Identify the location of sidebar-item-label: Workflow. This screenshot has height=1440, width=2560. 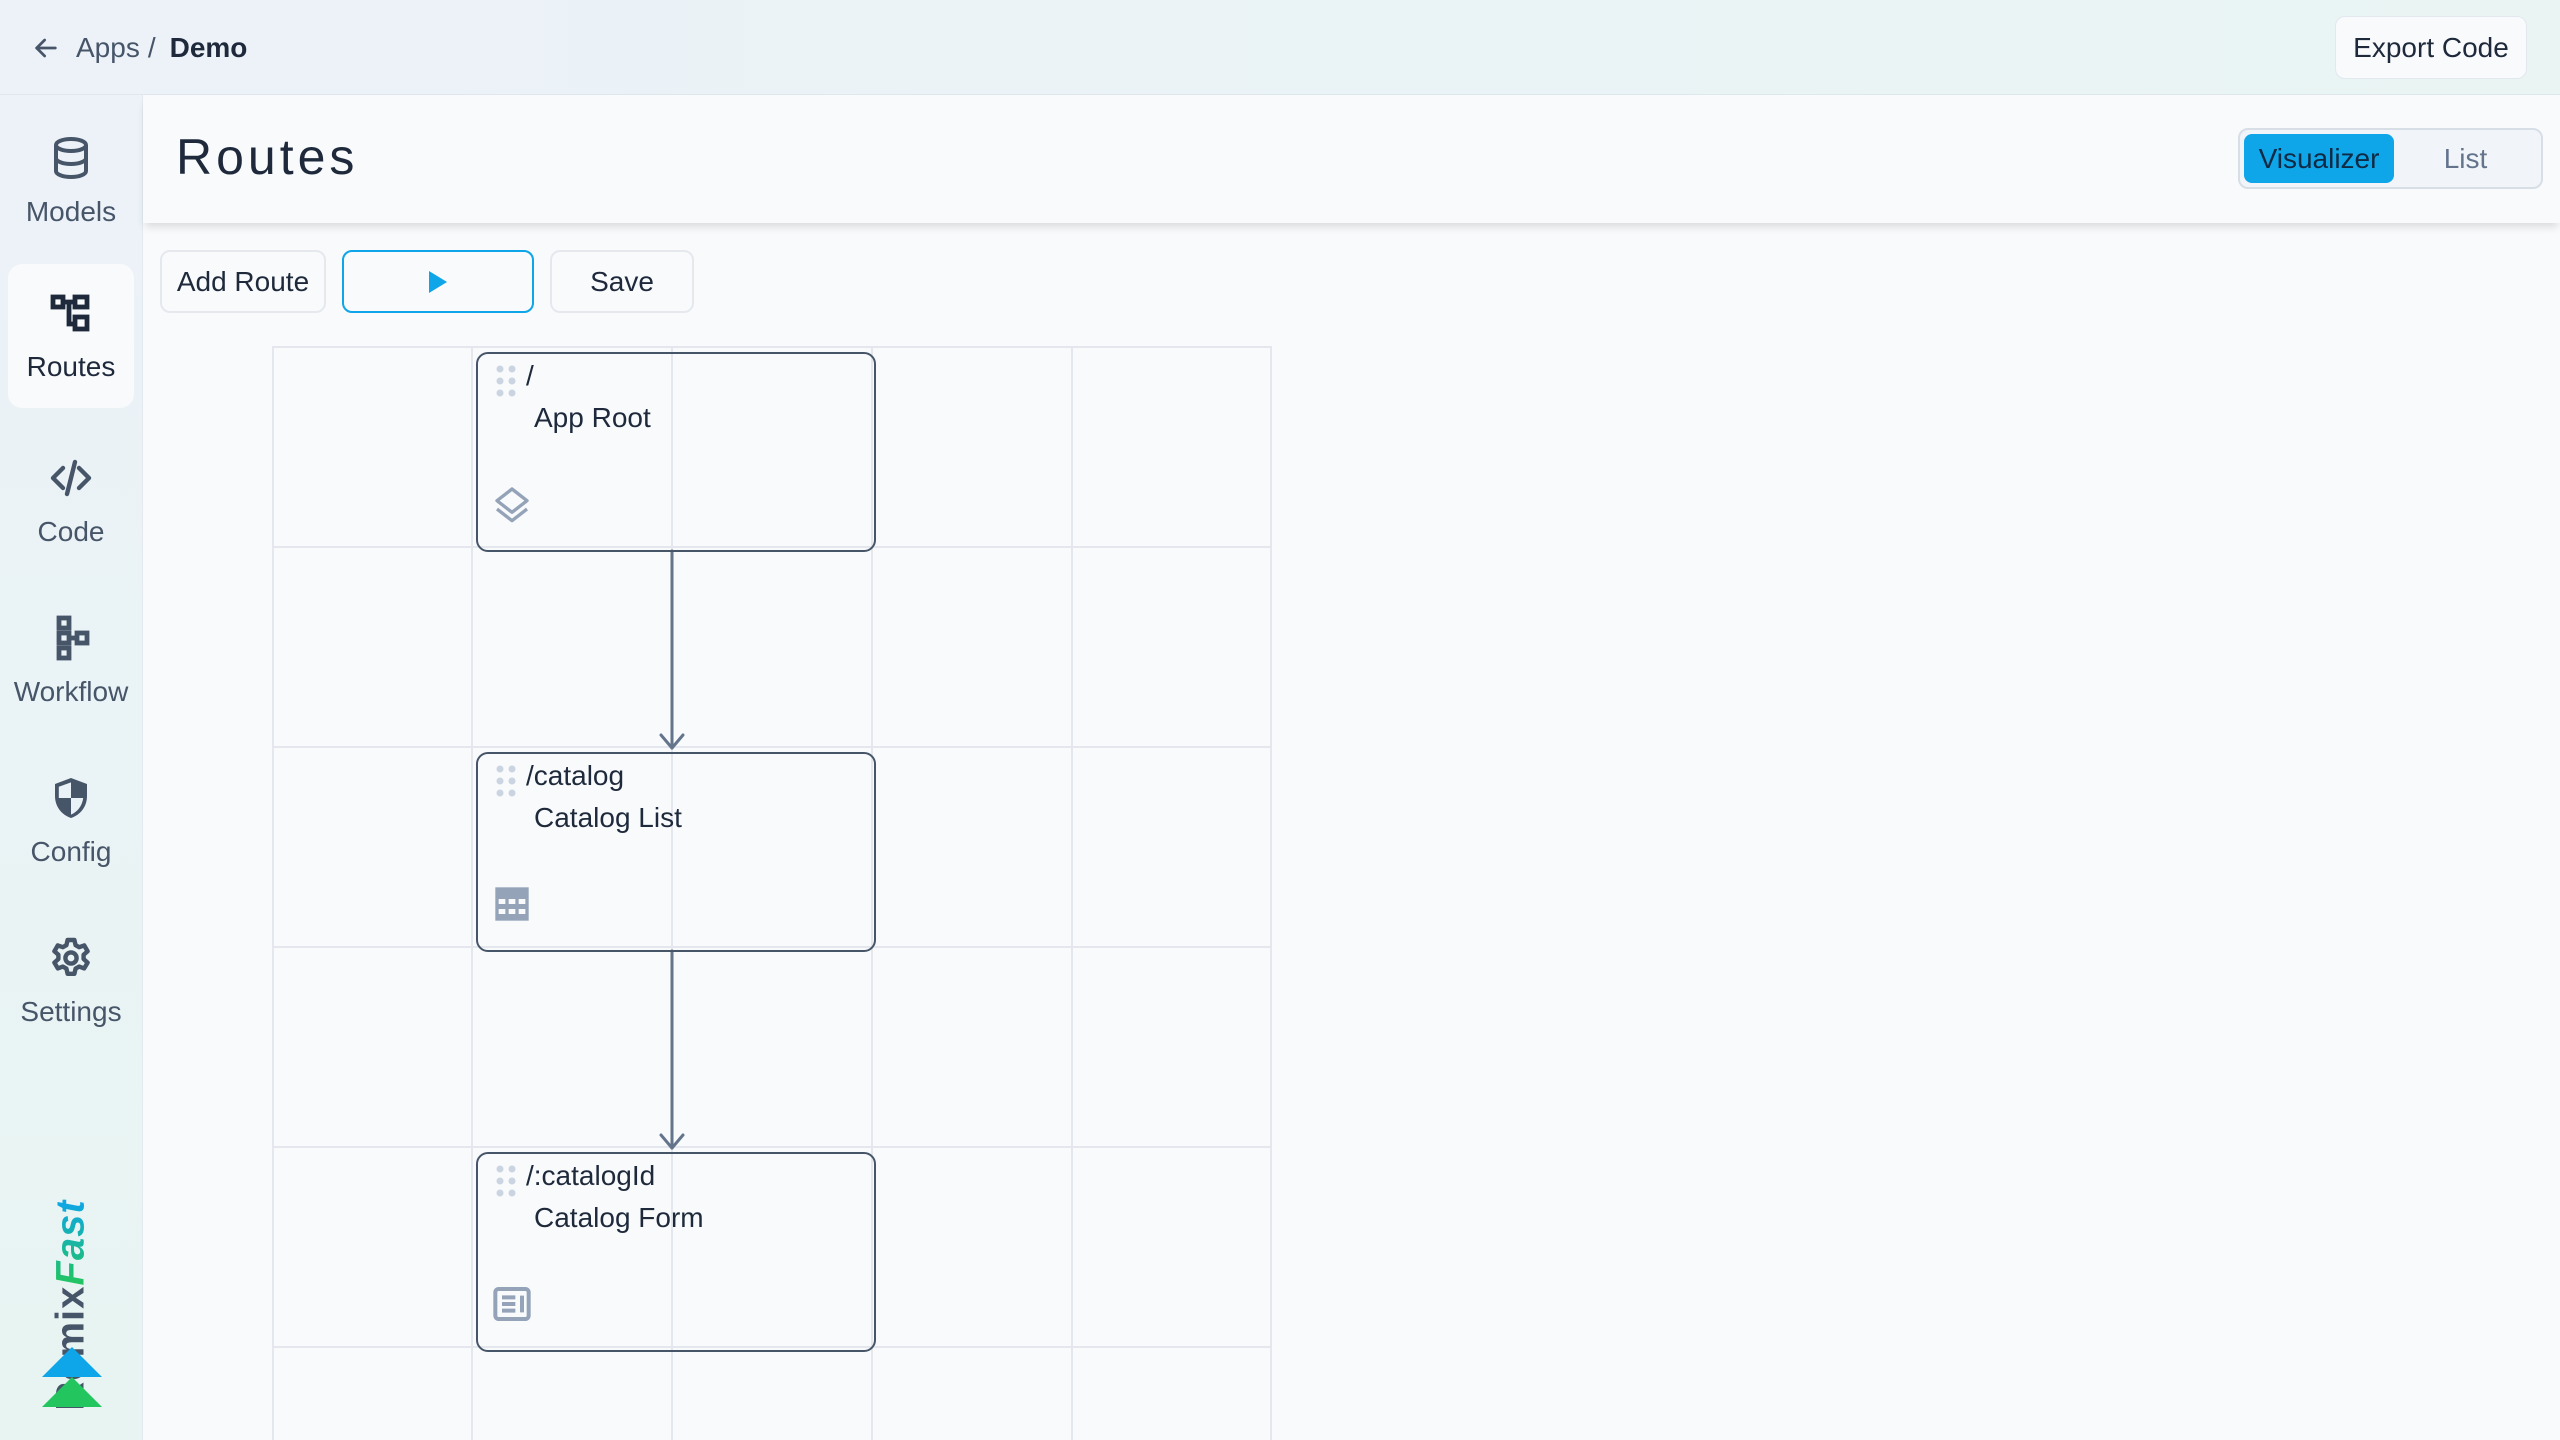
(71, 691).